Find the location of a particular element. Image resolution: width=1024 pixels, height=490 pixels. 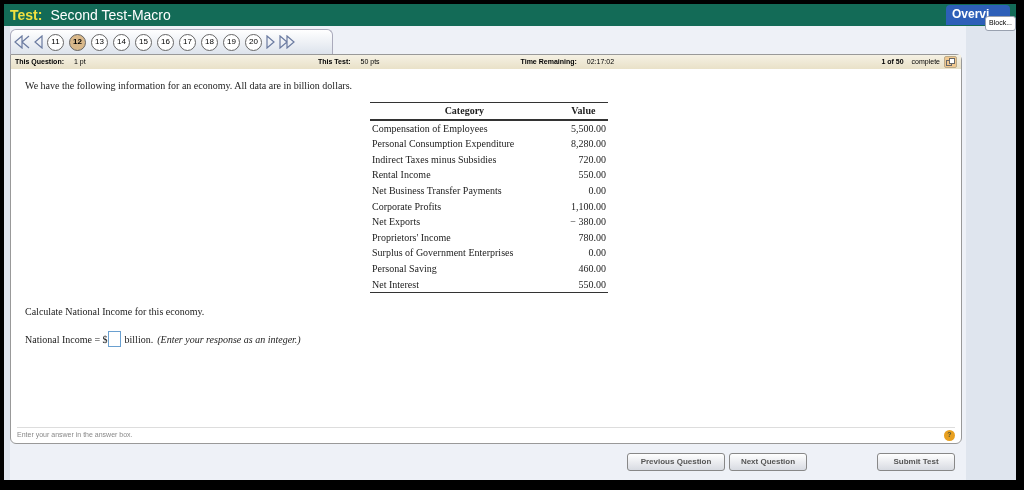

test-title: Second Test-Macro is located at coordinates (110, 15).